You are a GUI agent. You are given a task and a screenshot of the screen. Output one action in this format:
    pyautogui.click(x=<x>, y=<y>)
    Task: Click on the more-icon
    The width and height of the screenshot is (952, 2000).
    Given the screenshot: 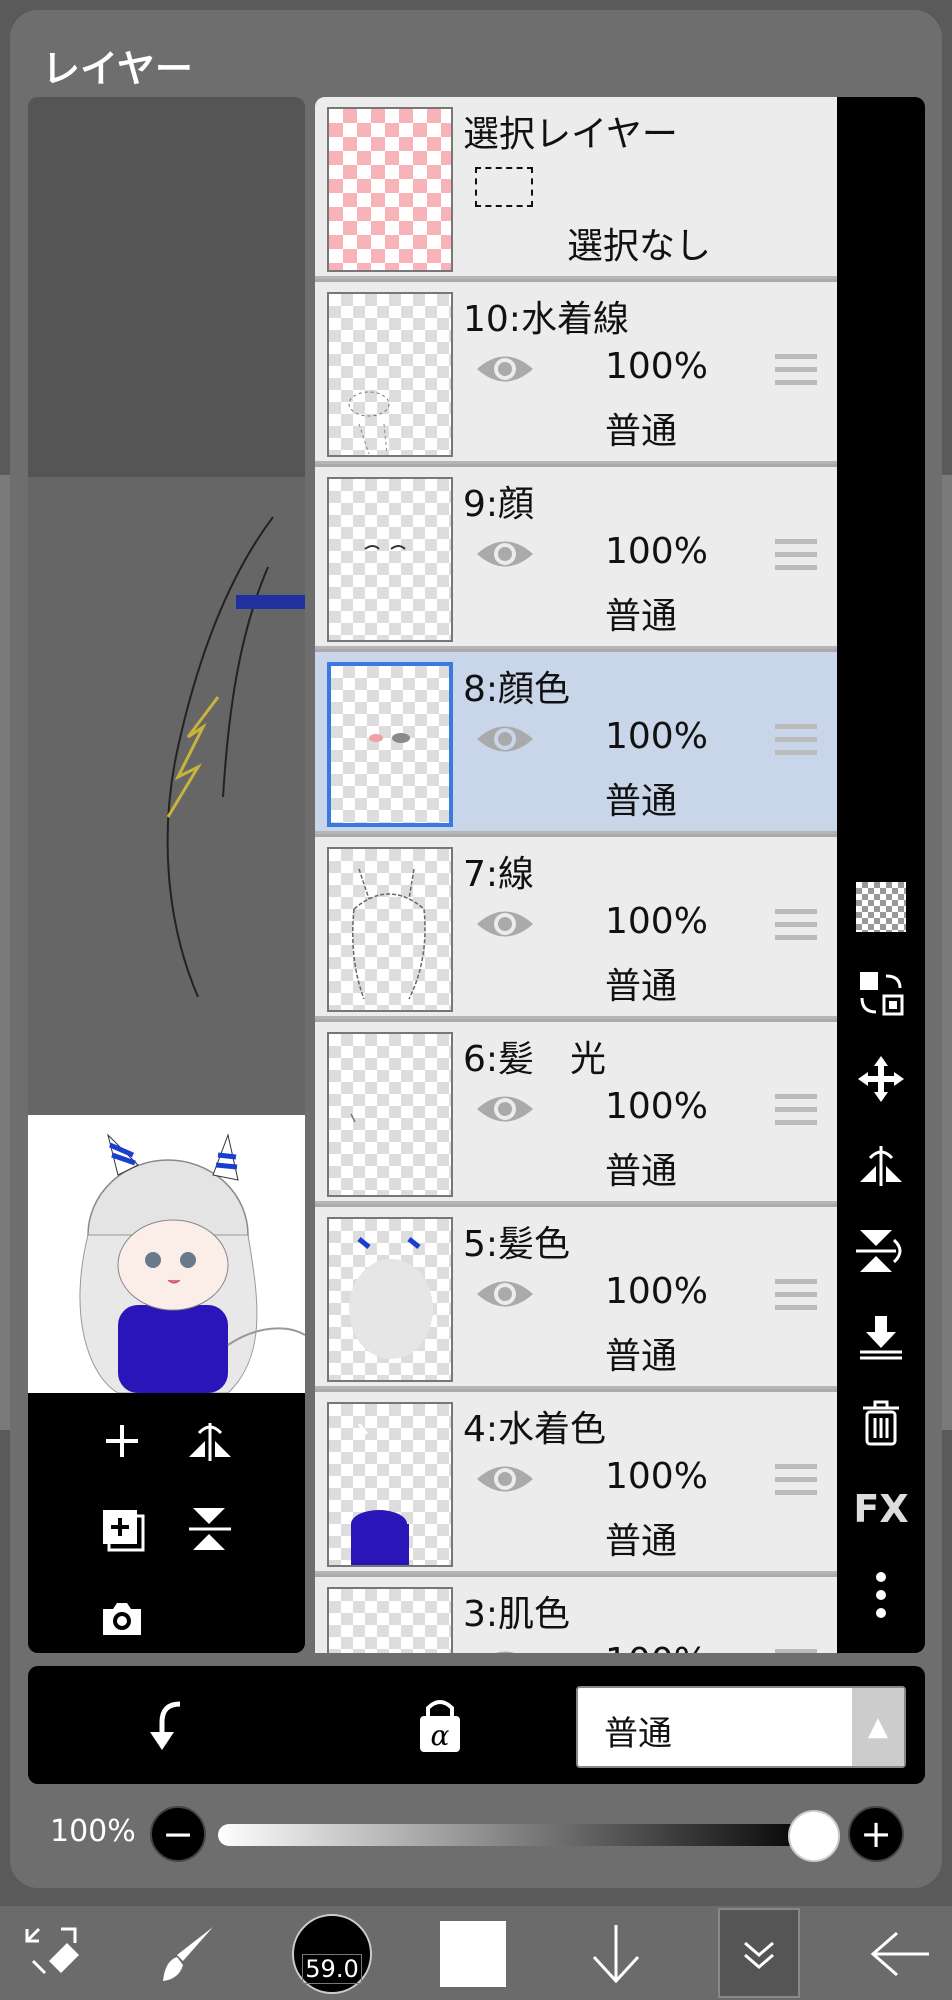 What is the action you would take?
    pyautogui.click(x=881, y=1595)
    